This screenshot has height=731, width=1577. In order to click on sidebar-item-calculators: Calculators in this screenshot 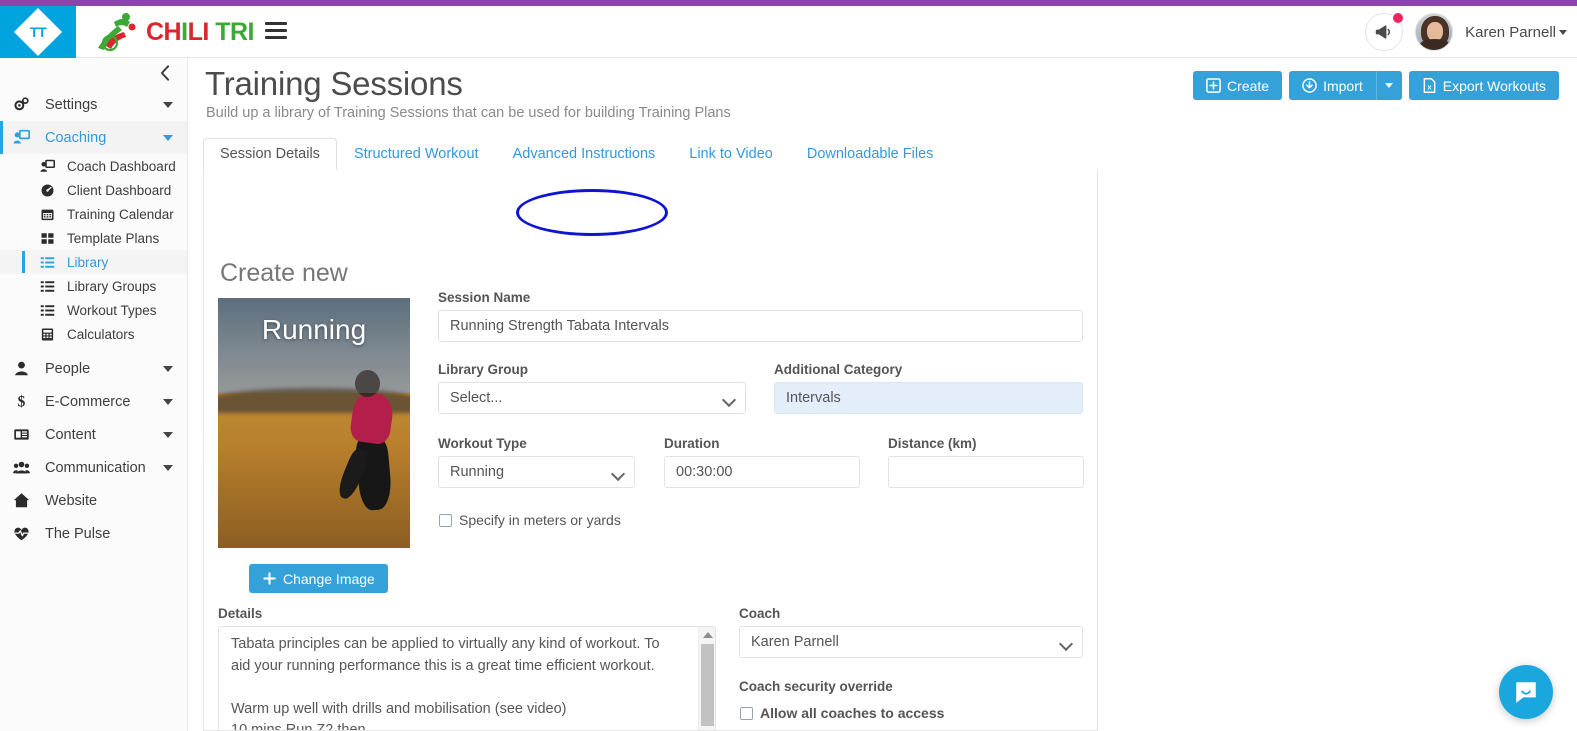, I will do `click(93, 334)`.